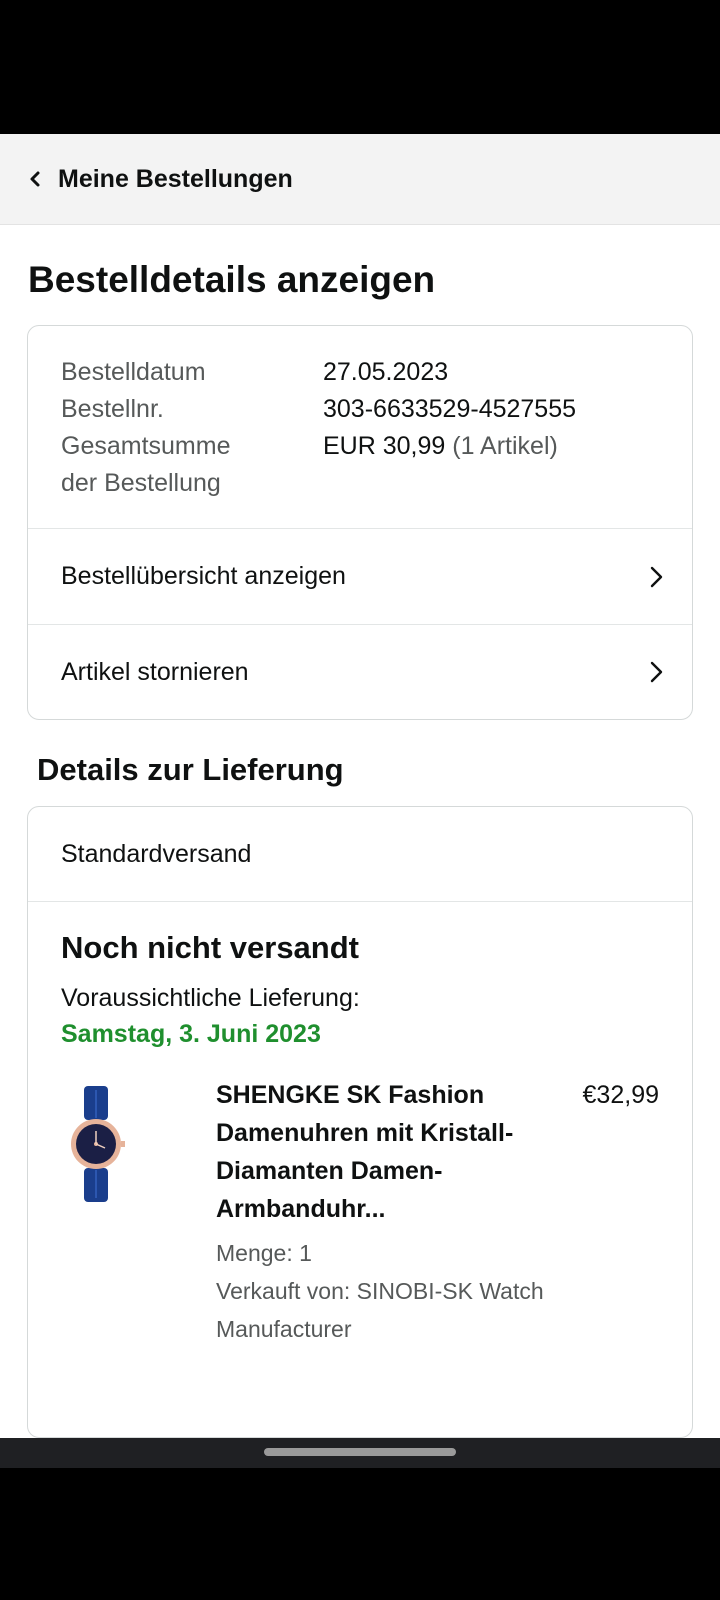 Image resolution: width=720 pixels, height=1600 pixels. I want to click on order-date-row: Bestelldatum 27.05.2023, so click(376, 372).